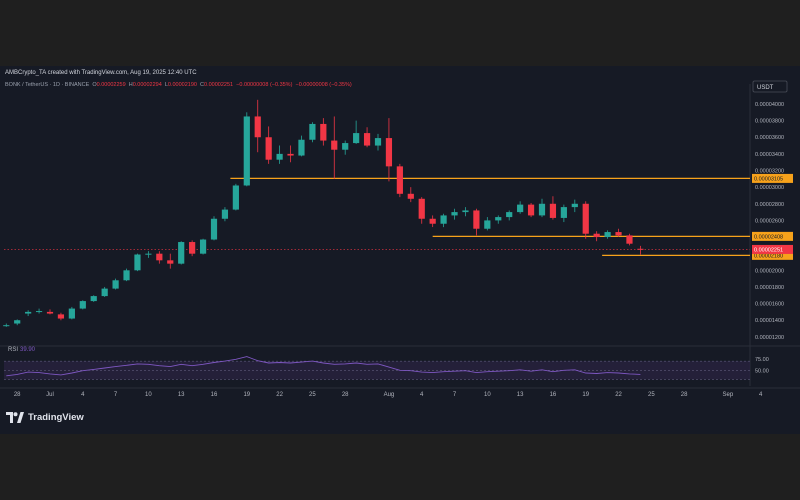  What do you see at coordinates (768, 250) in the screenshot?
I see `last-price-label: 0.00002251` at bounding box center [768, 250].